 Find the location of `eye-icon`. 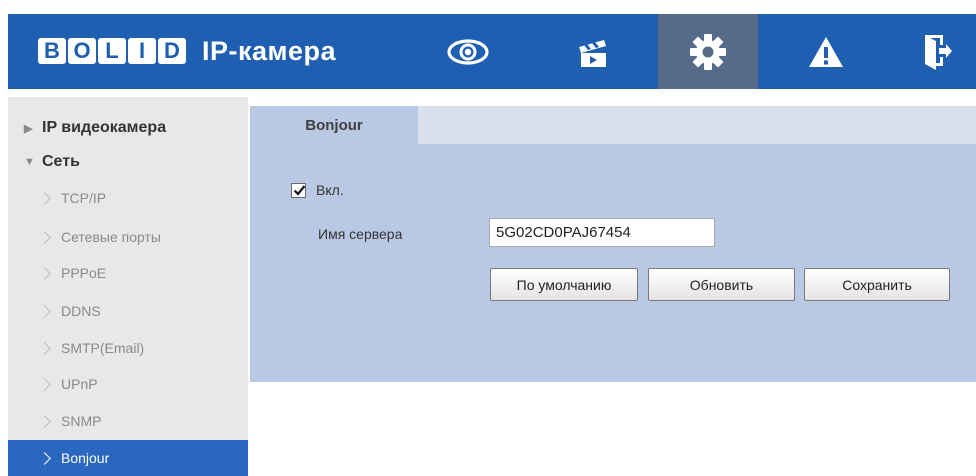

eye-icon is located at coordinates (468, 51).